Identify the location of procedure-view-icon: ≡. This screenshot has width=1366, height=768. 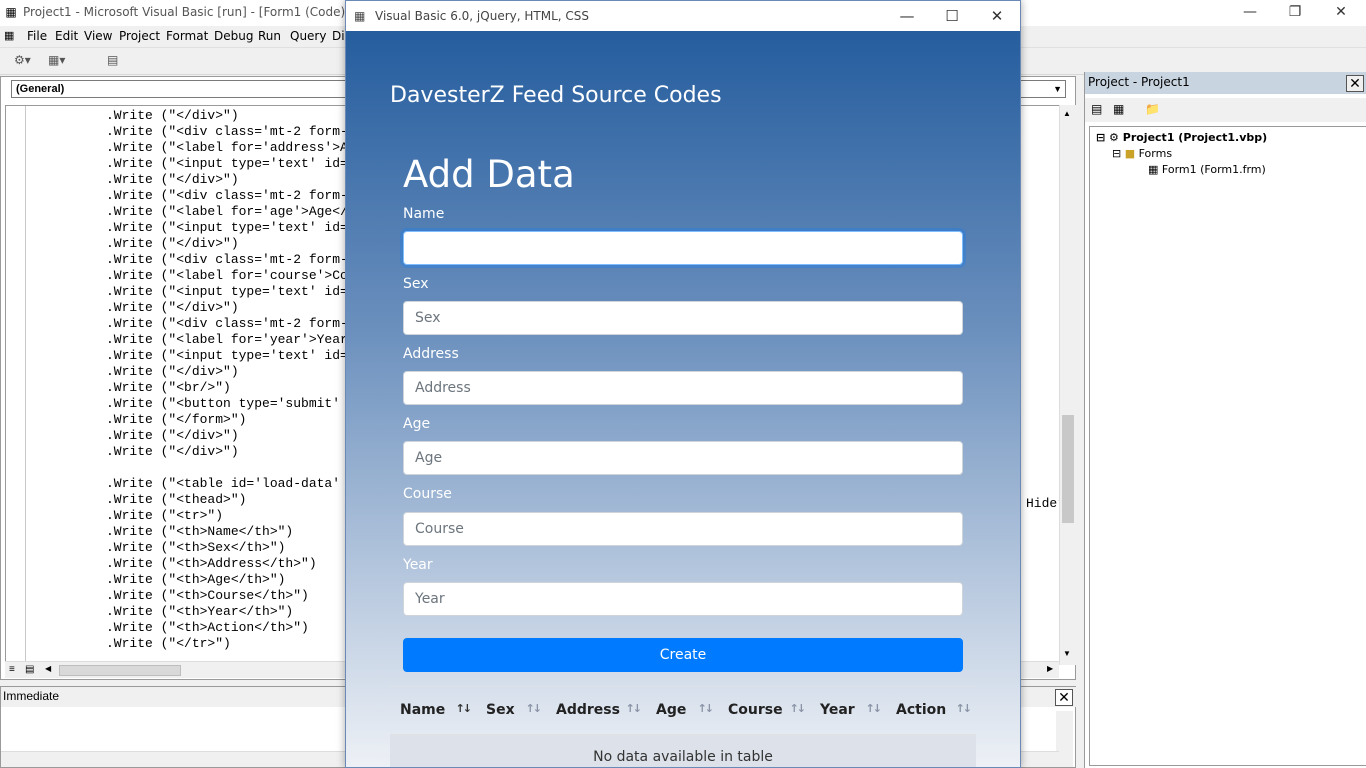
(12, 669).